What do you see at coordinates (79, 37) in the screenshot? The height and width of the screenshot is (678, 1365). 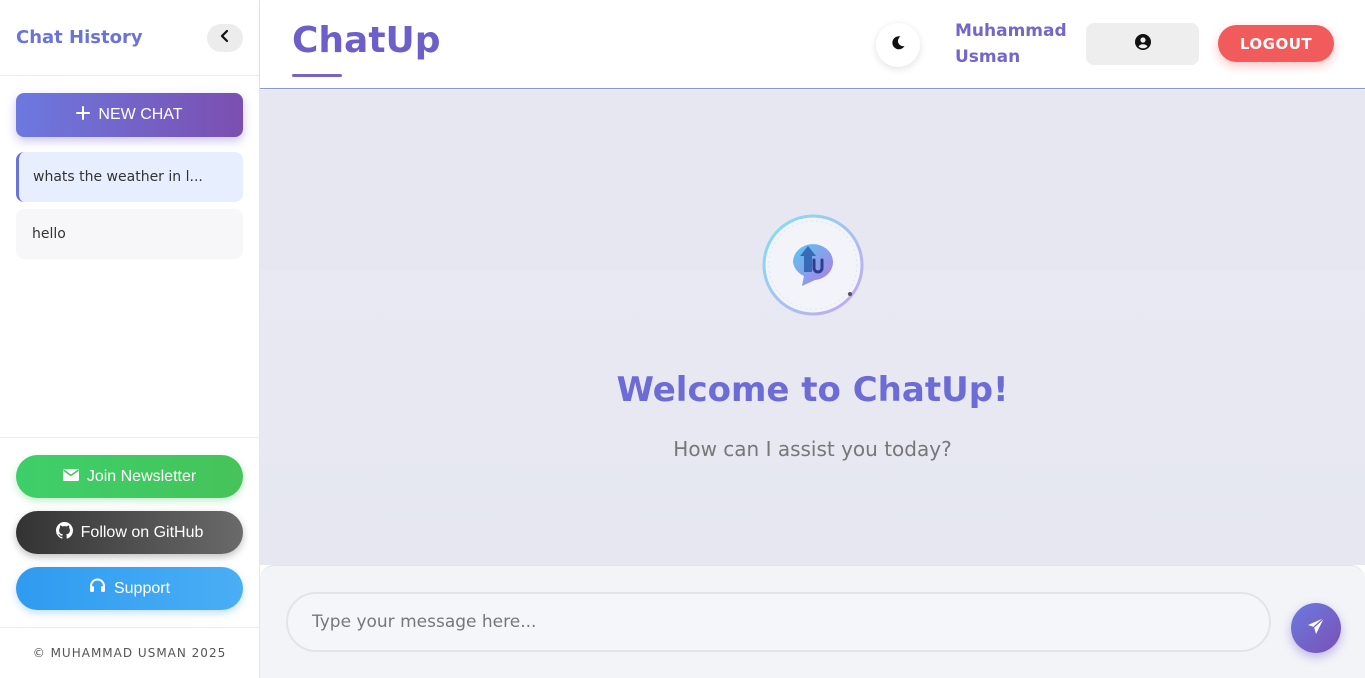 I see `sidebar-title: Chat History` at bounding box center [79, 37].